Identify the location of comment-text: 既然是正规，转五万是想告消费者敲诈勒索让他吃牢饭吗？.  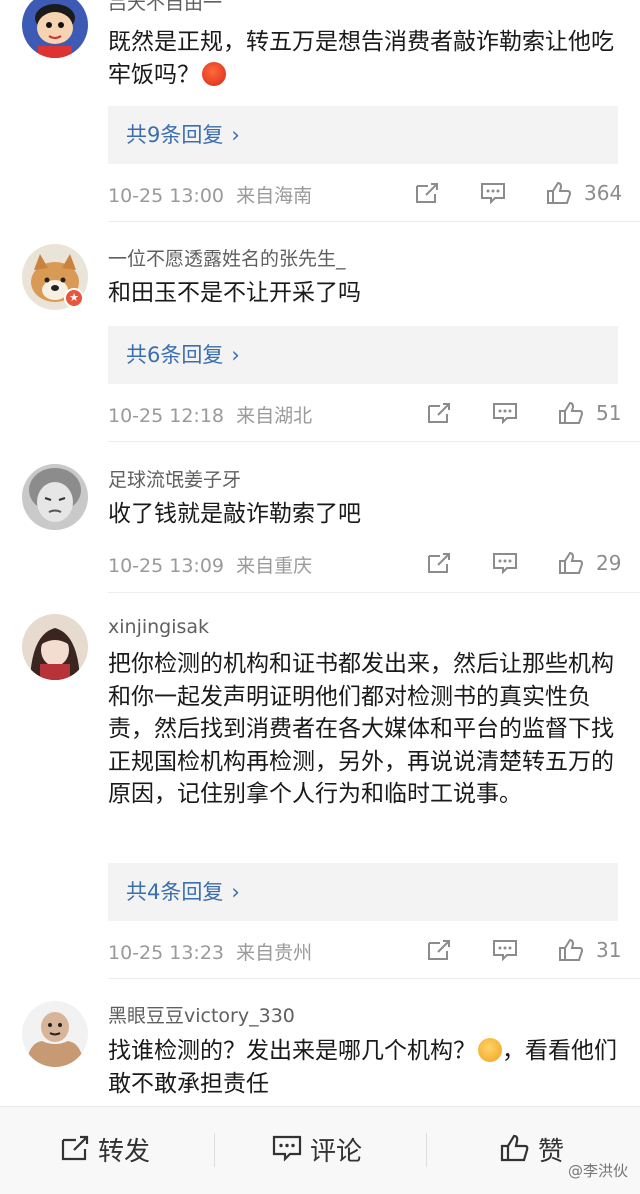
(361, 58).